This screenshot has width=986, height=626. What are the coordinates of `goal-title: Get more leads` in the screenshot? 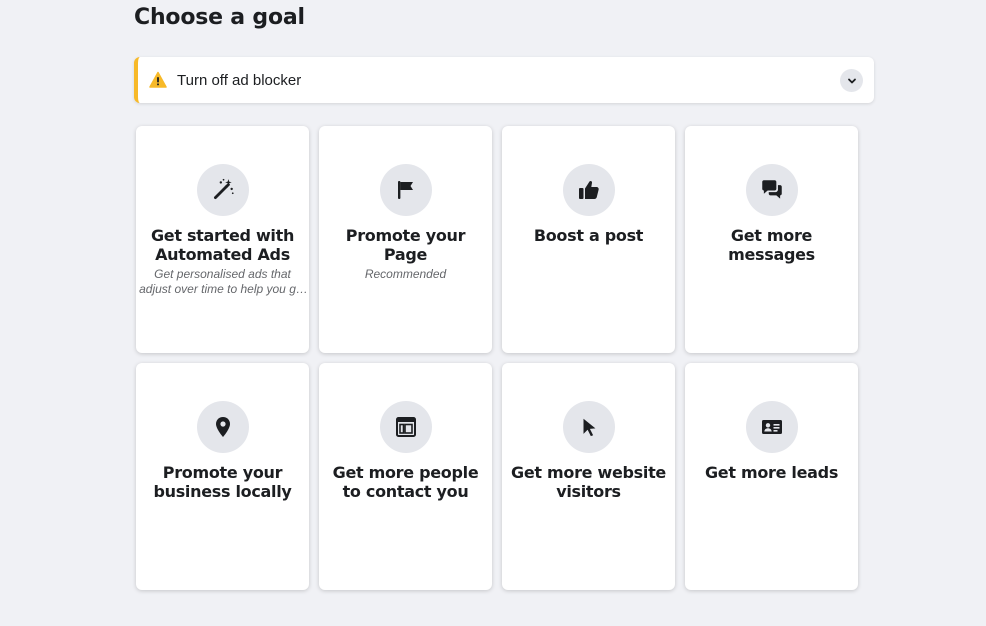 It's located at (771, 472).